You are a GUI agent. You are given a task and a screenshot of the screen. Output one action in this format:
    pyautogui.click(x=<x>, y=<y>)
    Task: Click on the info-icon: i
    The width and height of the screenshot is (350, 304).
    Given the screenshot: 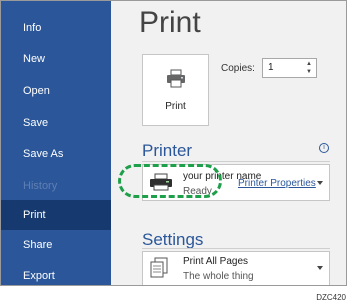 What is the action you would take?
    pyautogui.click(x=324, y=148)
    